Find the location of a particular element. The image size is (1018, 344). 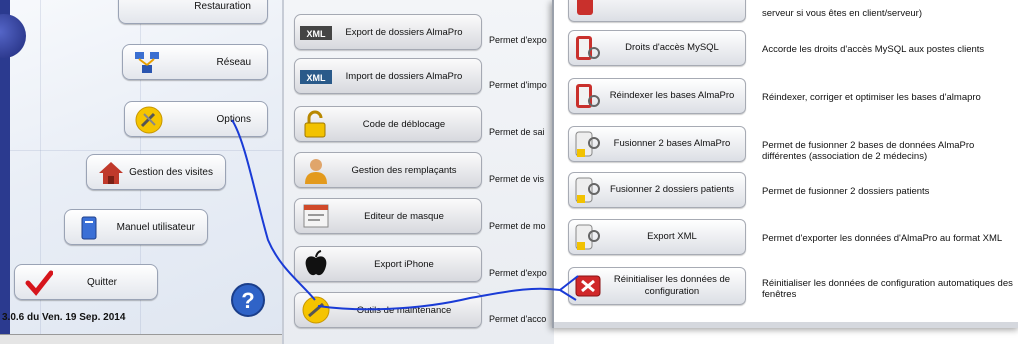

visites-button: Gestion des visites is located at coordinates (156, 172).